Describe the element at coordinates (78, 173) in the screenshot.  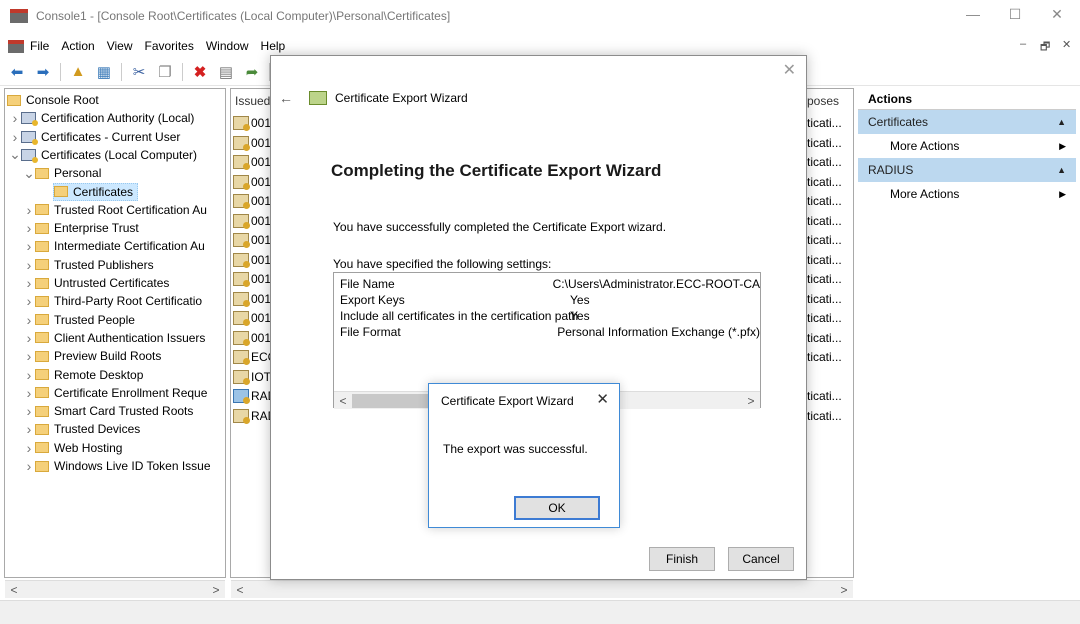
I see `tree-item-label: Personal` at that location.